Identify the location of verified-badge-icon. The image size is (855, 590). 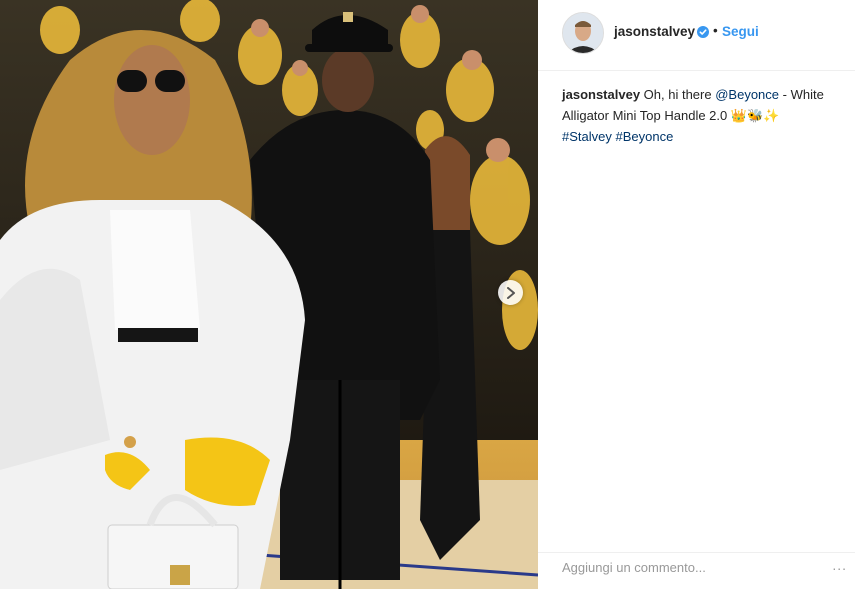
(703, 32).